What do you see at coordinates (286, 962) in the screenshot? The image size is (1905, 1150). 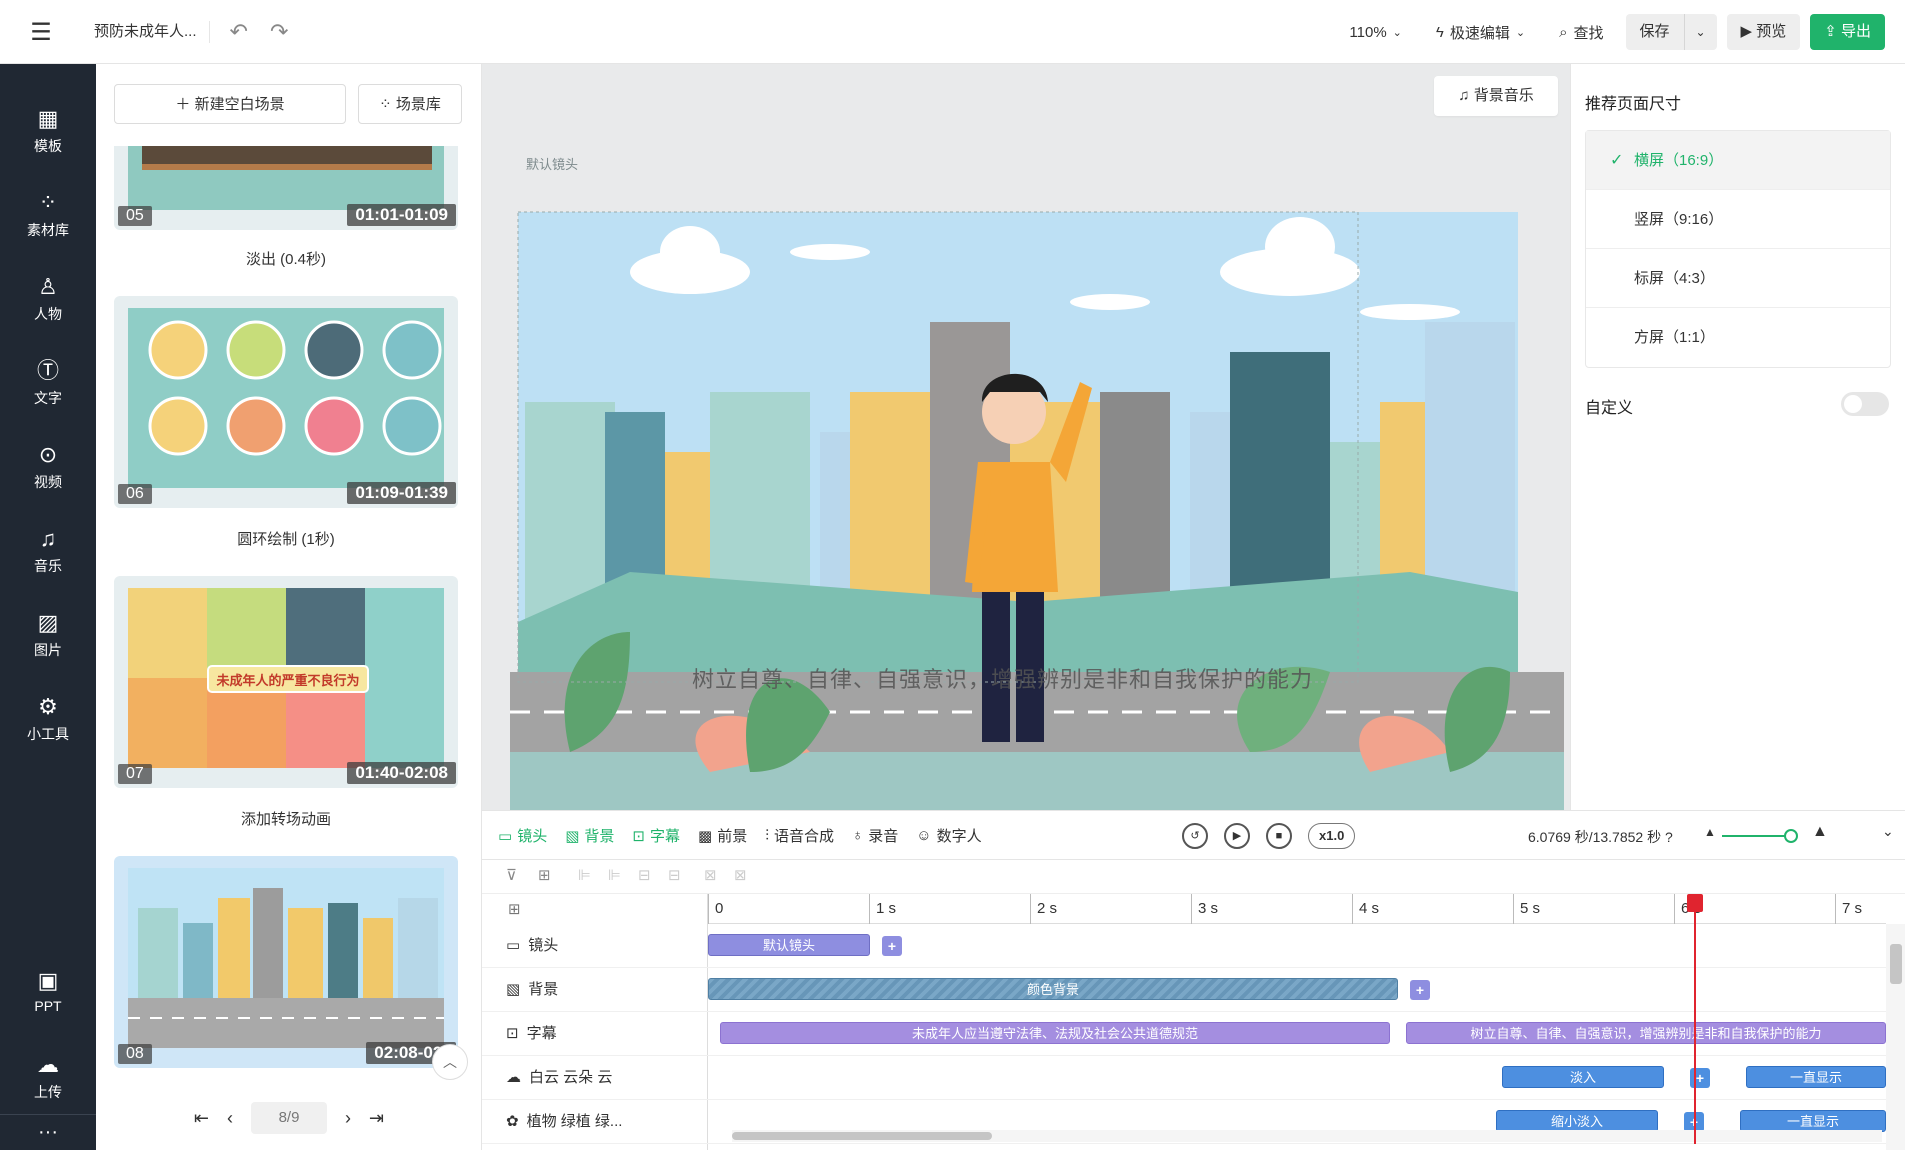 I see `scene-card-08: 08 02:08-02:` at bounding box center [286, 962].